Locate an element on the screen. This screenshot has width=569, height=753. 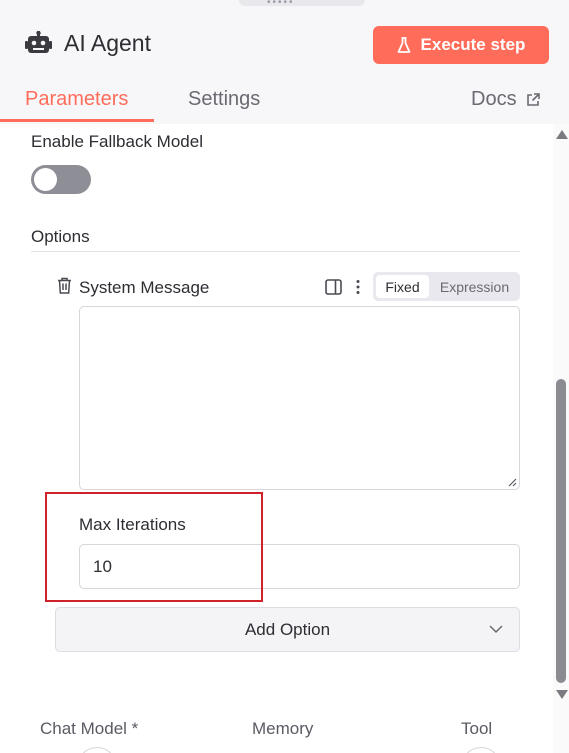
robot-icon is located at coordinates (38, 42).